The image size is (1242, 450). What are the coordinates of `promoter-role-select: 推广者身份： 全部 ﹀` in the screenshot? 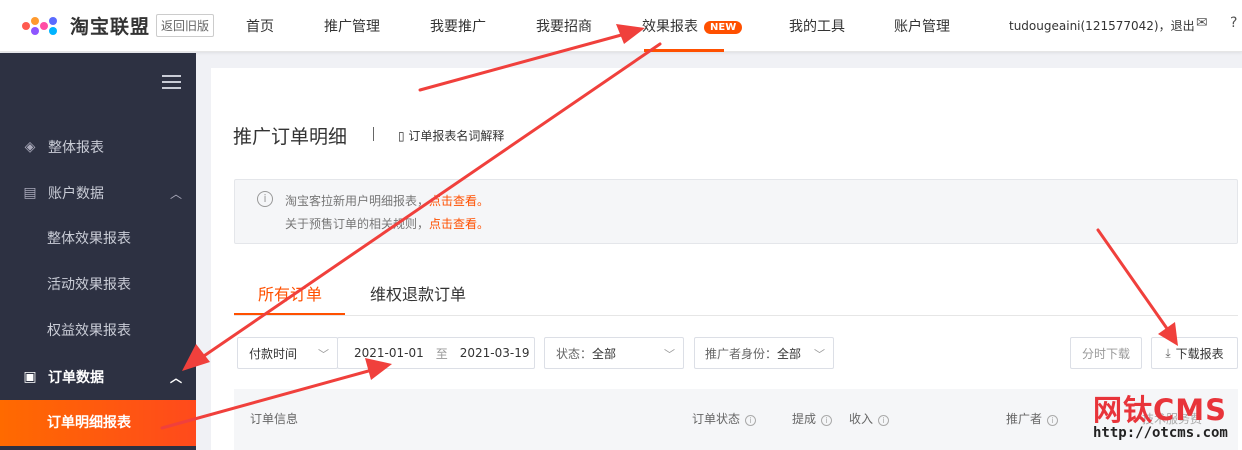 It's located at (764, 353).